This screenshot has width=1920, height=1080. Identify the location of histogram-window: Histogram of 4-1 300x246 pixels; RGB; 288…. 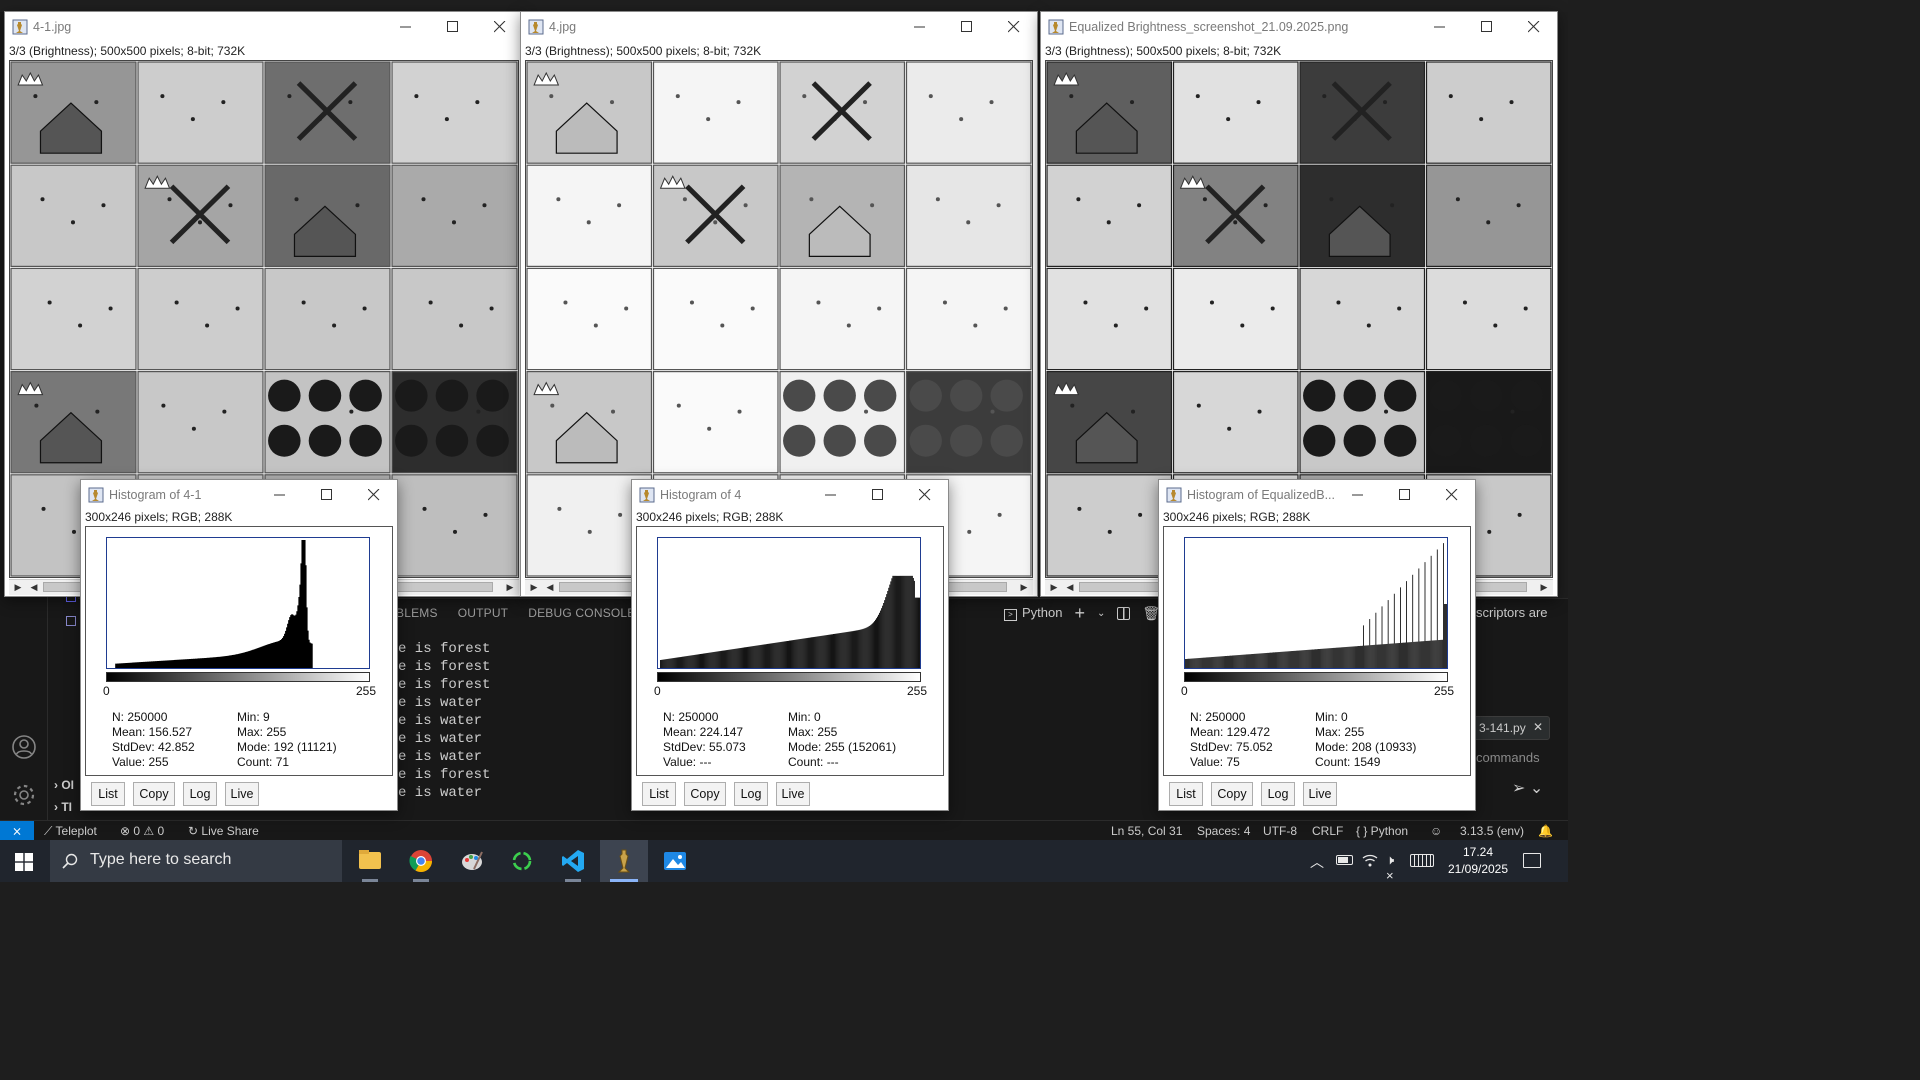
(239, 645).